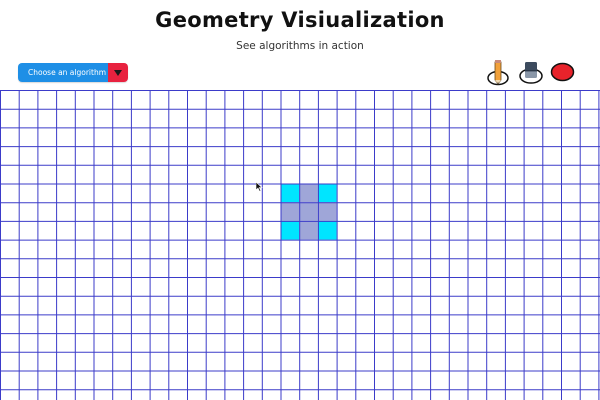  I want to click on eraser-tool-button, so click(531, 70).